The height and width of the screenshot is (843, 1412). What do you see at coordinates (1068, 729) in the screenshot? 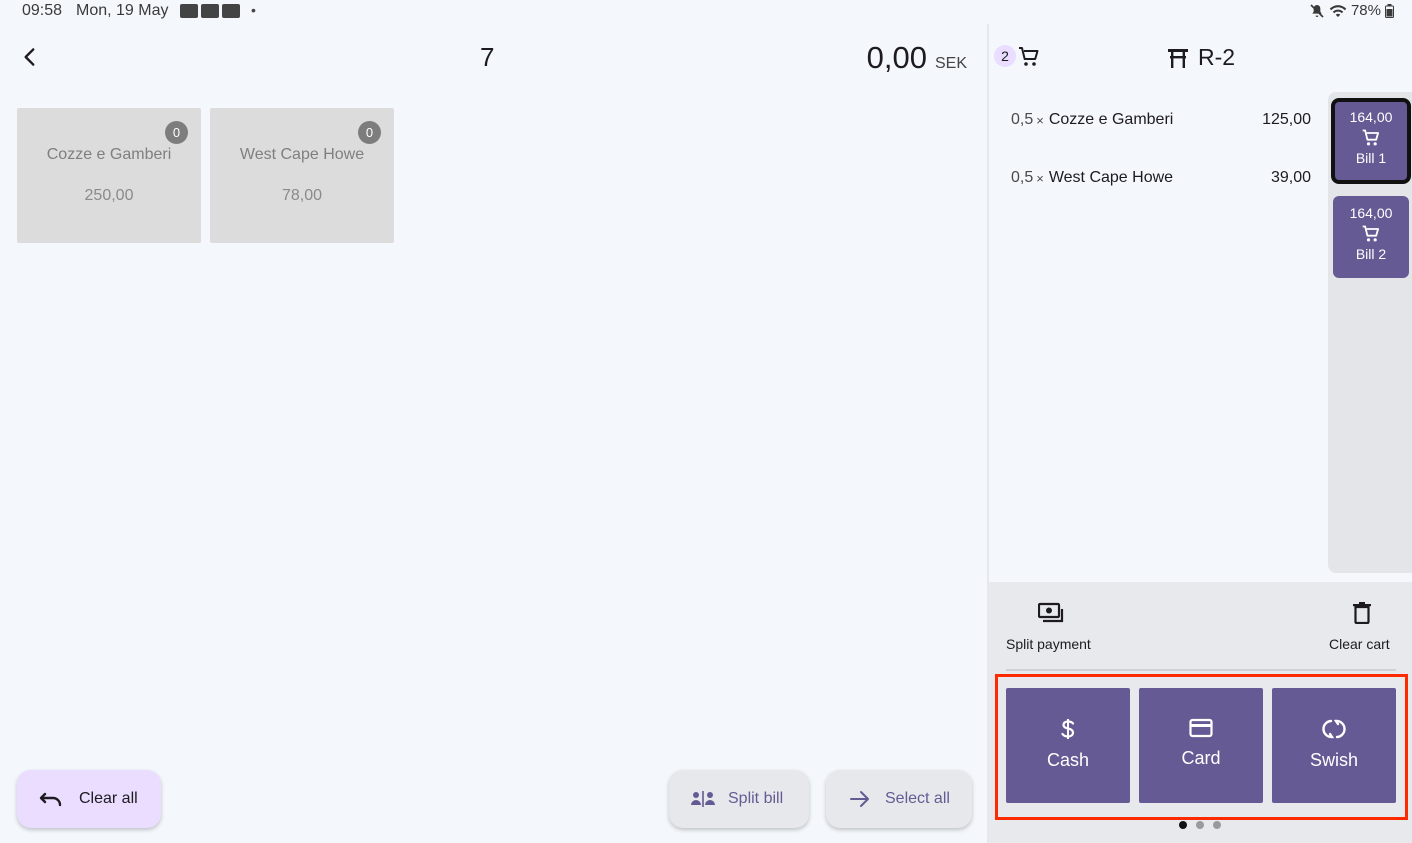
I see `dollar-icon` at bounding box center [1068, 729].